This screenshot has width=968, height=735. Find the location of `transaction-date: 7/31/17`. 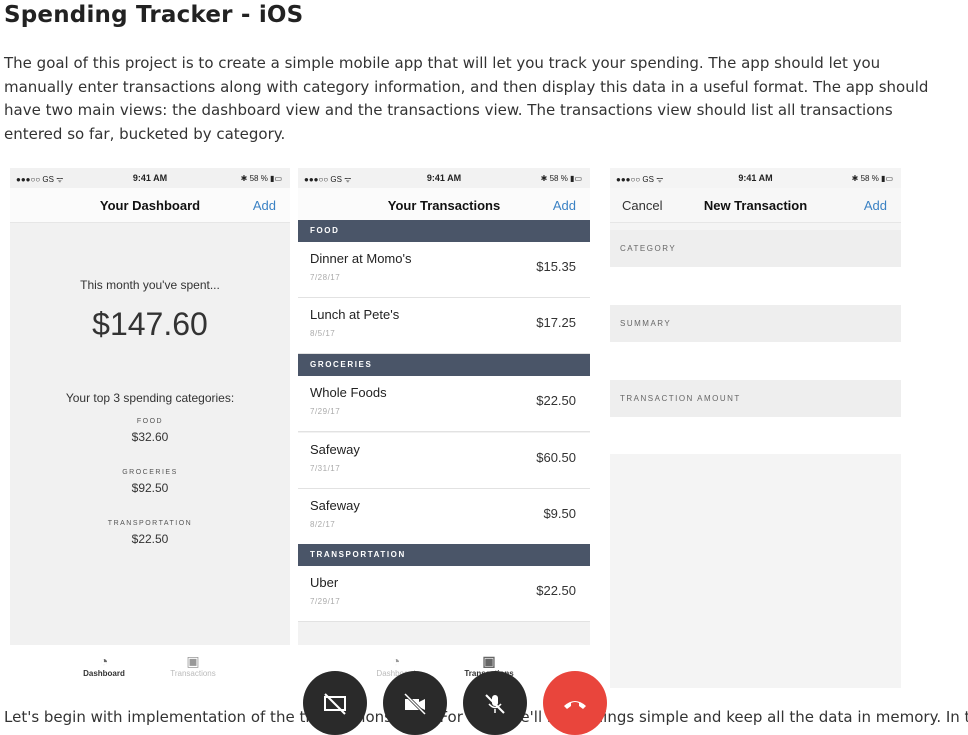

transaction-date: 7/31/17 is located at coordinates (325, 468).